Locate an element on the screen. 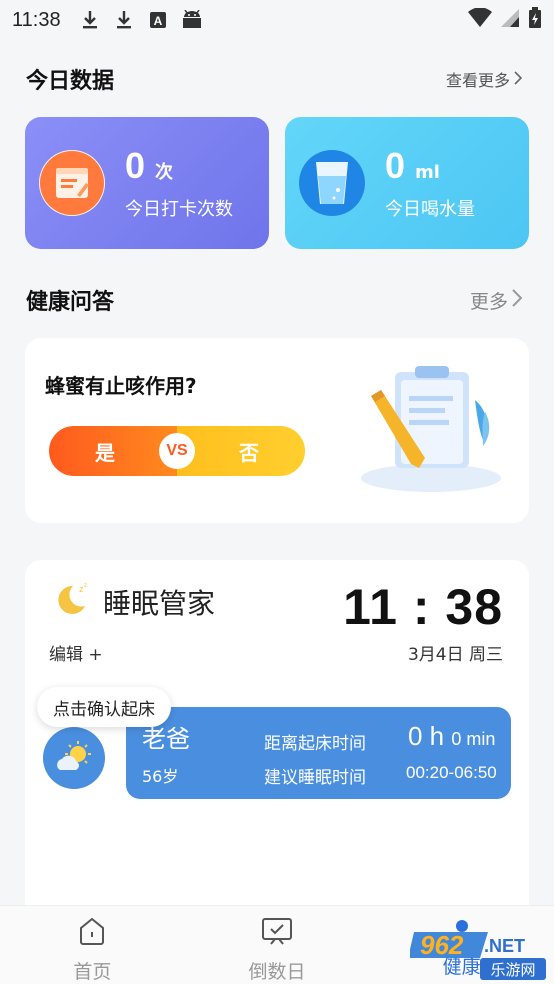 The image size is (554, 984). nav-item-home: 首页 is located at coordinates (92, 945).